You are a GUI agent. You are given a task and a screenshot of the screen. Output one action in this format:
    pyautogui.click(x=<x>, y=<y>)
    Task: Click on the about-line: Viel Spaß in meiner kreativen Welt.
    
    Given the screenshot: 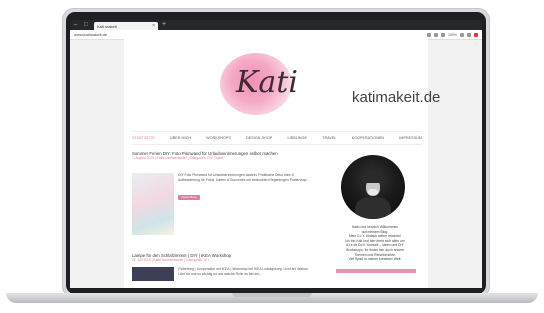 What is the action you would take?
    pyautogui.click(x=375, y=259)
    